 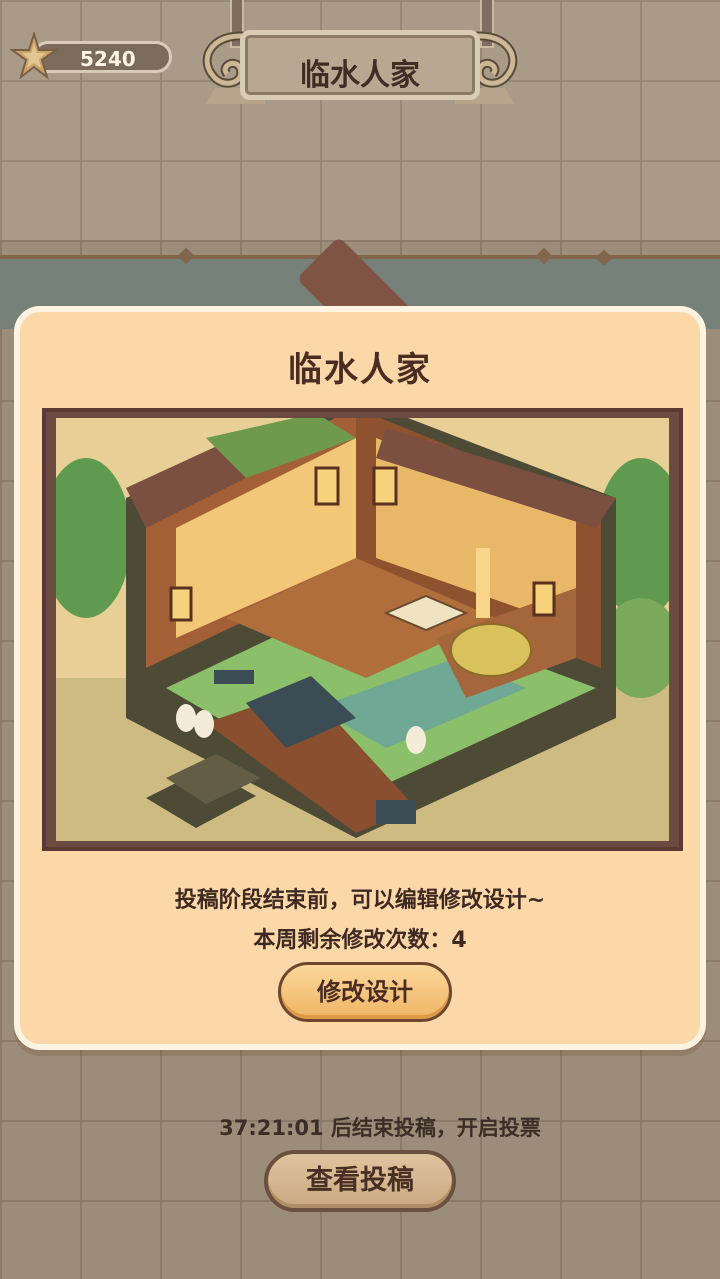 What do you see at coordinates (360, 940) in the screenshot?
I see `remaining-edits-text: 本周剩余修改次数：4` at bounding box center [360, 940].